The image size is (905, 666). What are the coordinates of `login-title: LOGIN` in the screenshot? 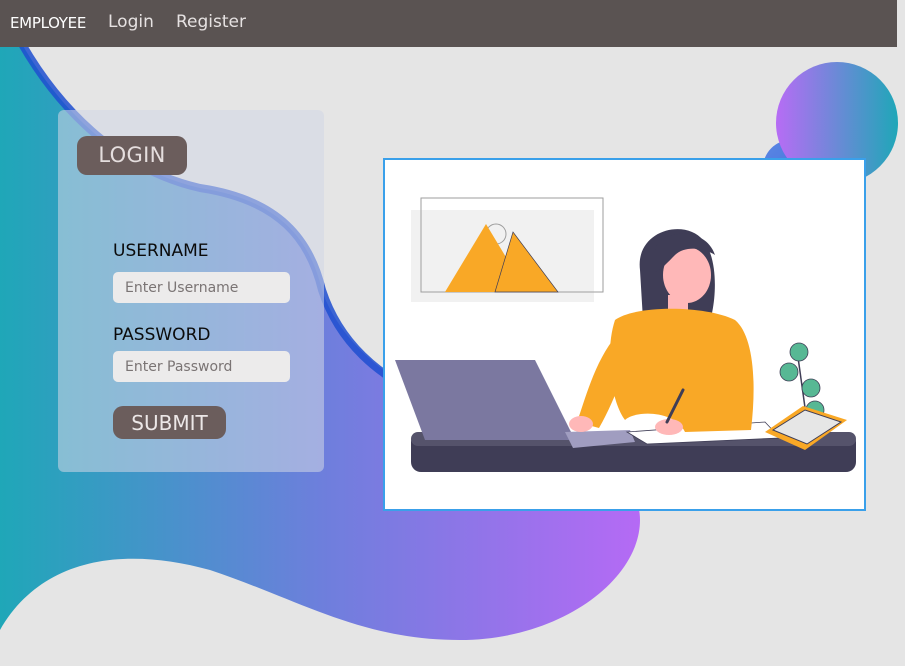 It's located at (132, 155).